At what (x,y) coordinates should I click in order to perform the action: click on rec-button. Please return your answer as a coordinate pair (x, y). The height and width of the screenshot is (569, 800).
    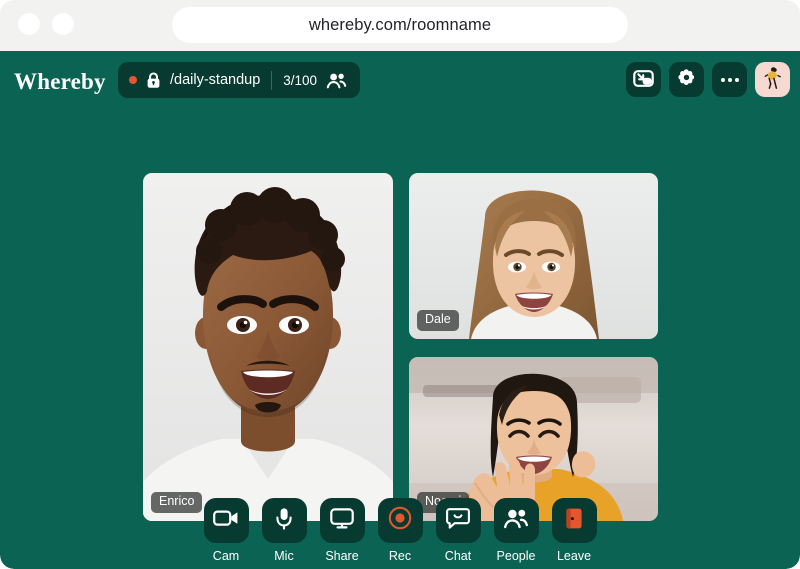
    Looking at the image, I should click on (400, 520).